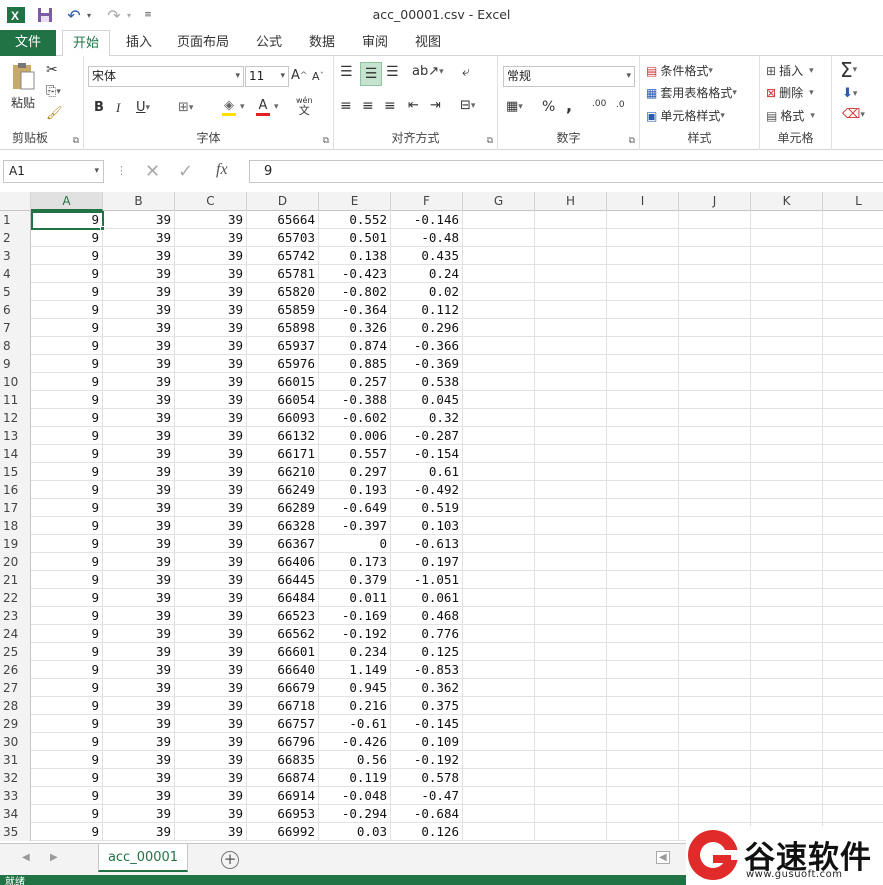 Image resolution: width=883 pixels, height=885 pixels. Describe the element at coordinates (118, 108) in the screenshot. I see `italic-button: I` at that location.